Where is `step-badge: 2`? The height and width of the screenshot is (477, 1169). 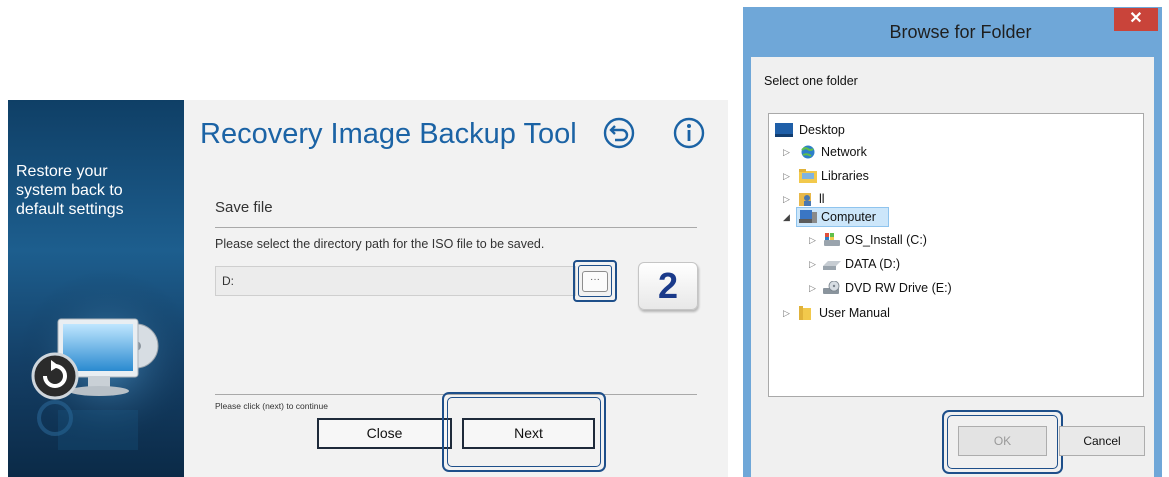 step-badge: 2 is located at coordinates (668, 286).